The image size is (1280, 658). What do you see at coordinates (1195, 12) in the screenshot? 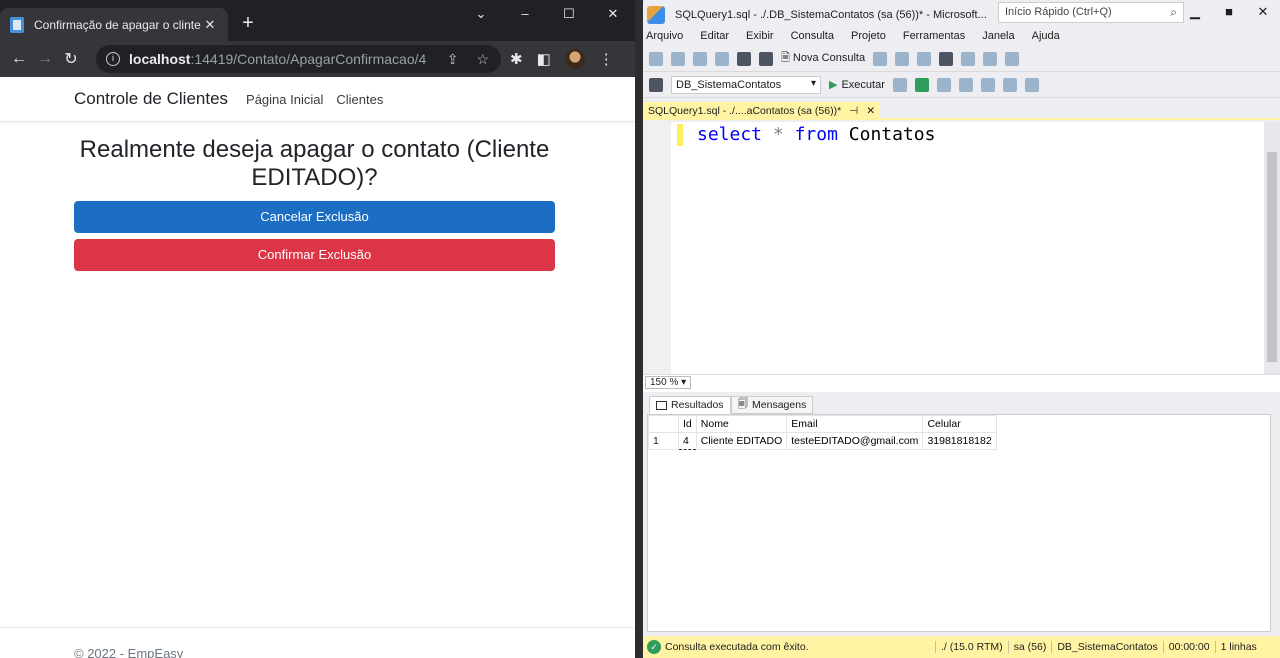
I see `minimize-icon: ▁` at bounding box center [1195, 12].